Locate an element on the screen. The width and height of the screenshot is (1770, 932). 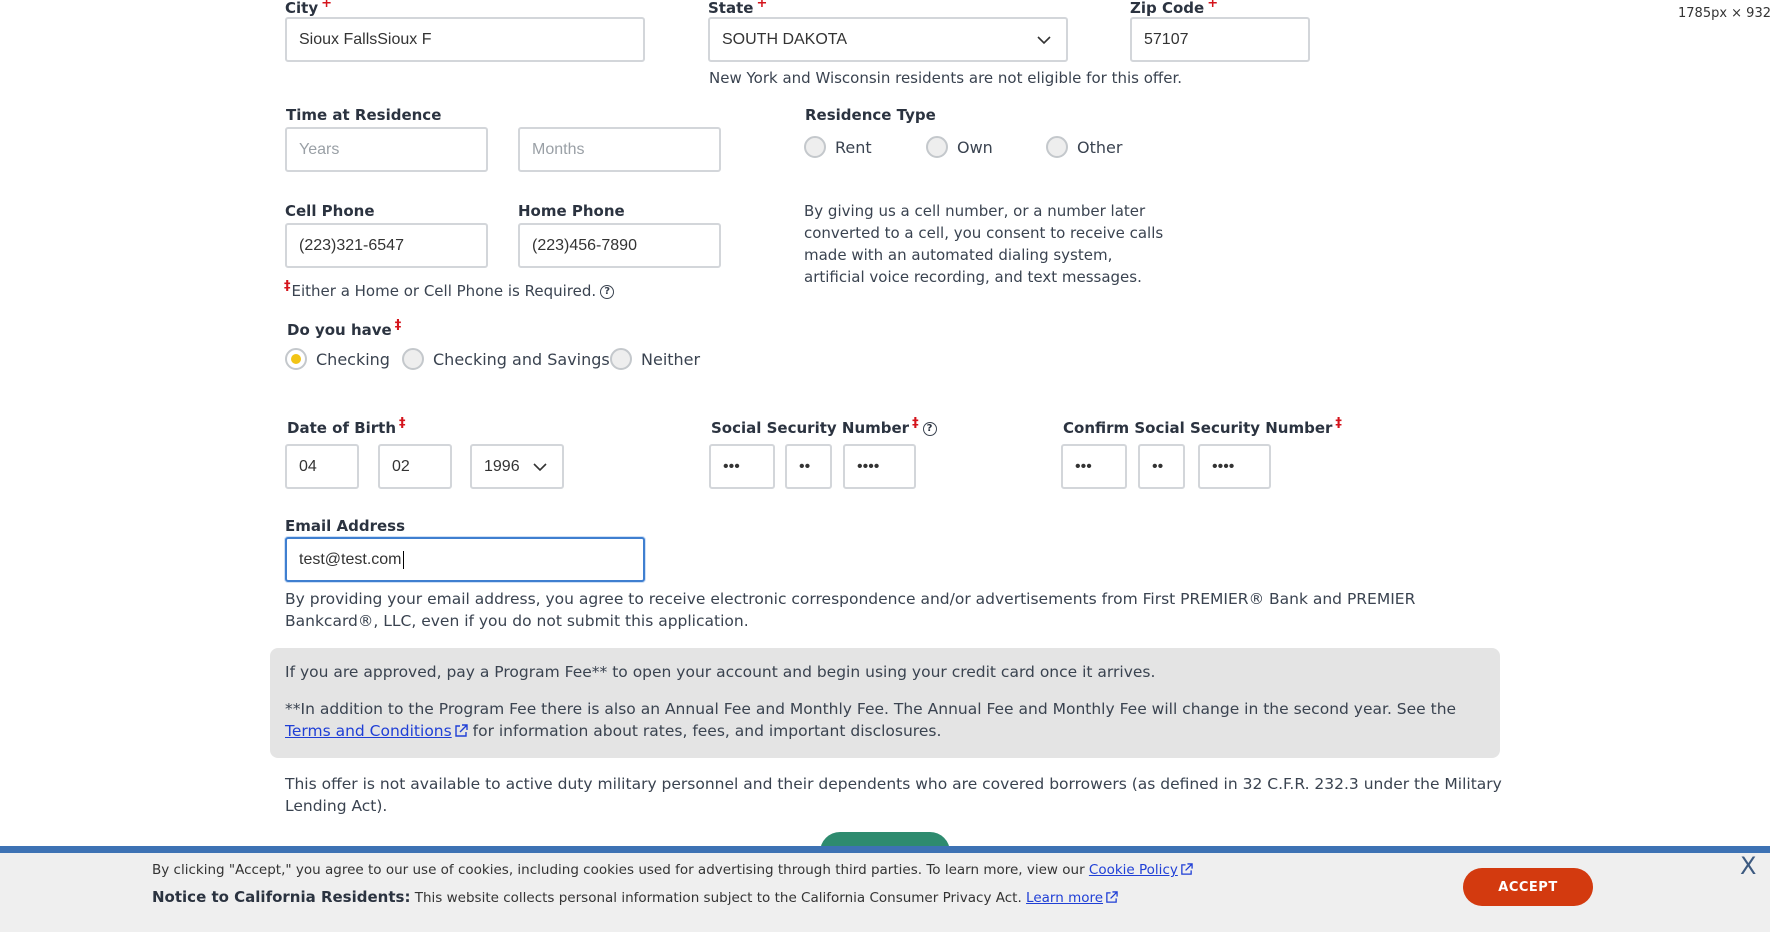
years-input: Years is located at coordinates (386, 149).